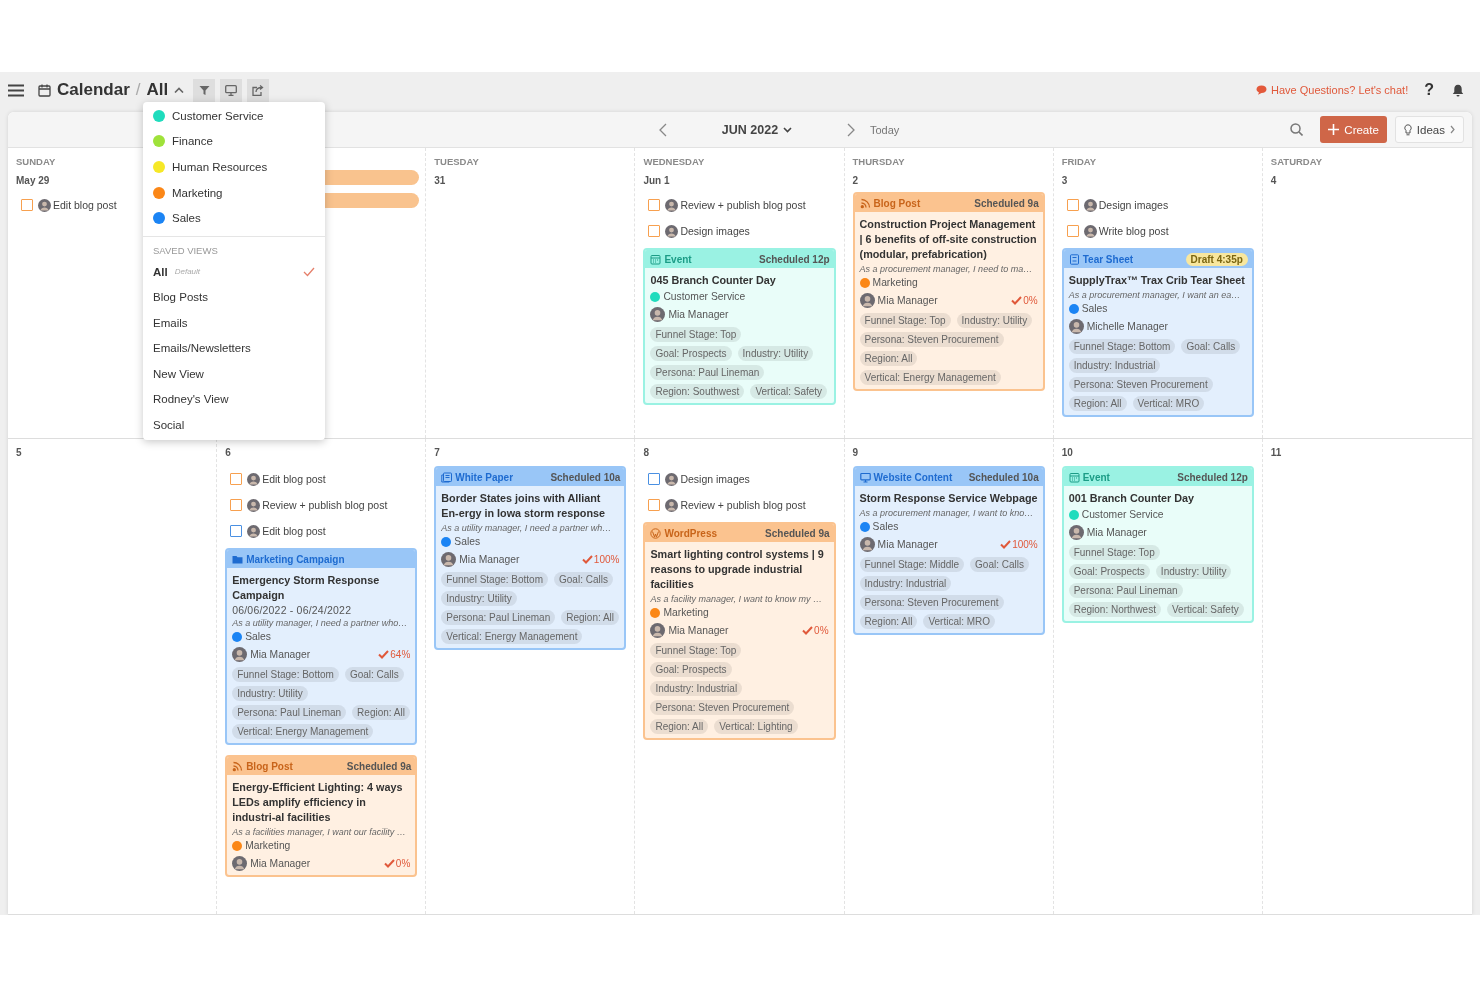 The width and height of the screenshot is (1480, 987). I want to click on saved-view-item: Social, so click(234, 424).